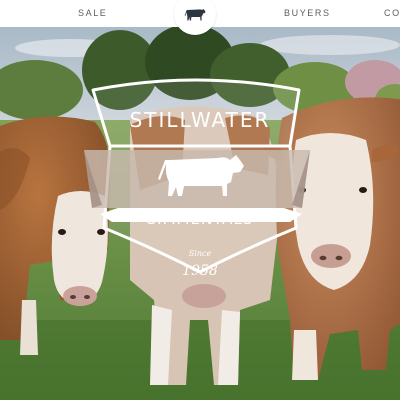 This screenshot has width=400, height=400. What do you see at coordinates (92, 13) in the screenshot?
I see `nav-link-sale: SALE` at bounding box center [92, 13].